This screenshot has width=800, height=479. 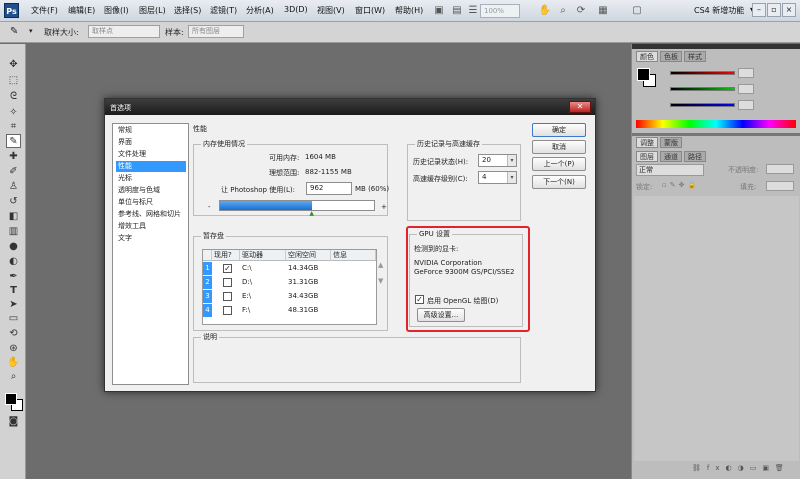 What do you see at coordinates (439, 11) in the screenshot?
I see `bridge-icon: ▣` at bounding box center [439, 11].